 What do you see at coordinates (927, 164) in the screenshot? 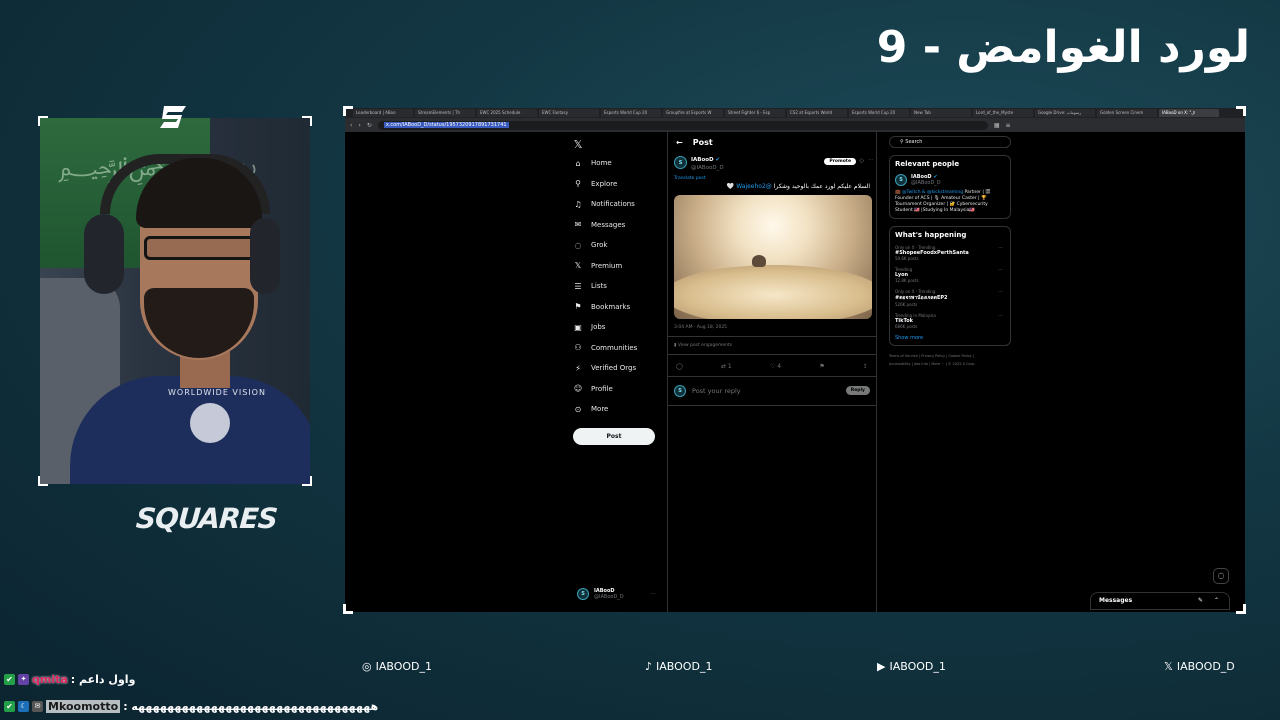
I see `relevant-people-title: Relevant people` at bounding box center [927, 164].